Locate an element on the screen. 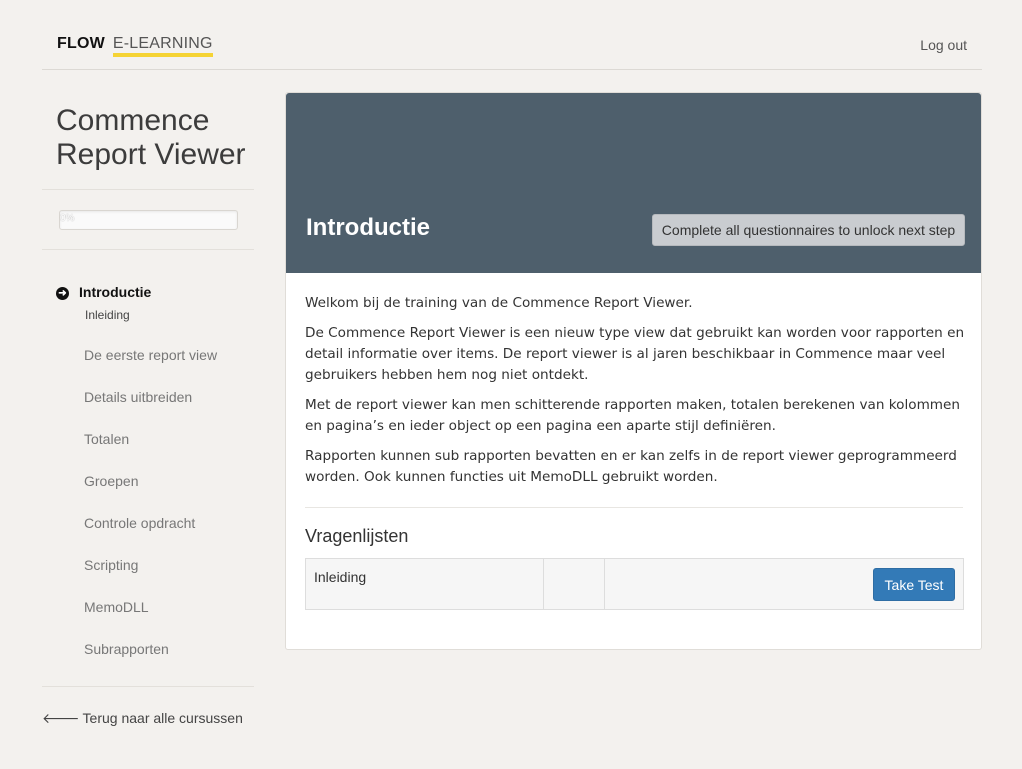 This screenshot has height=769, width=1022. back-to-courses-link: 🡐 Terug naar alle cursussen is located at coordinates (142, 718).